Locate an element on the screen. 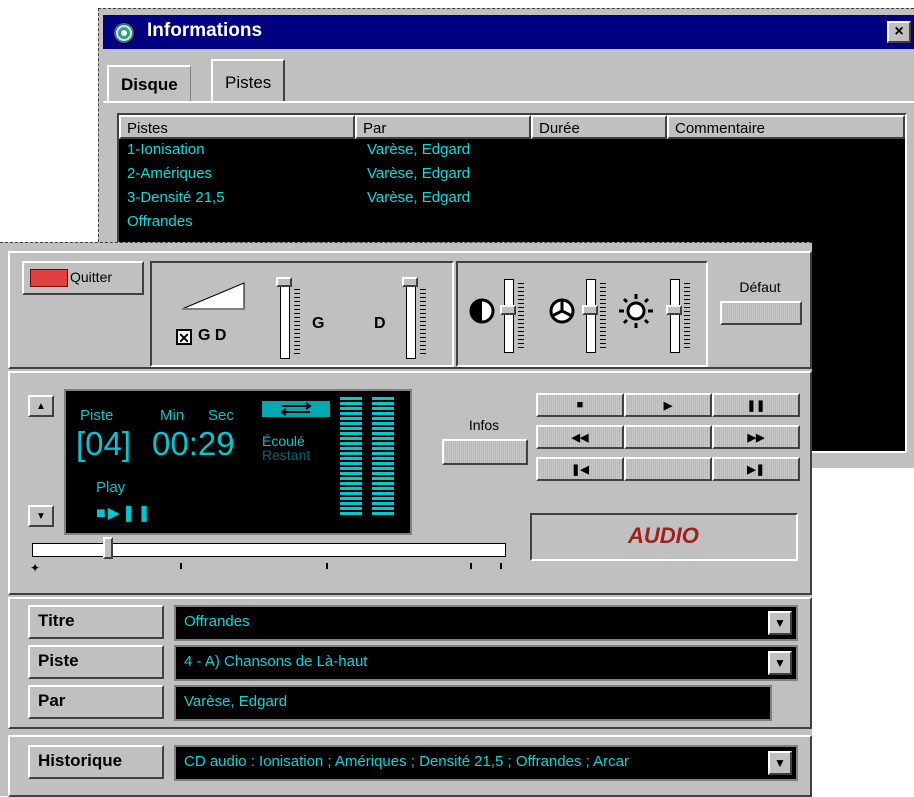 This screenshot has height=797, width=914. left-volume-thumb is located at coordinates (284, 282).